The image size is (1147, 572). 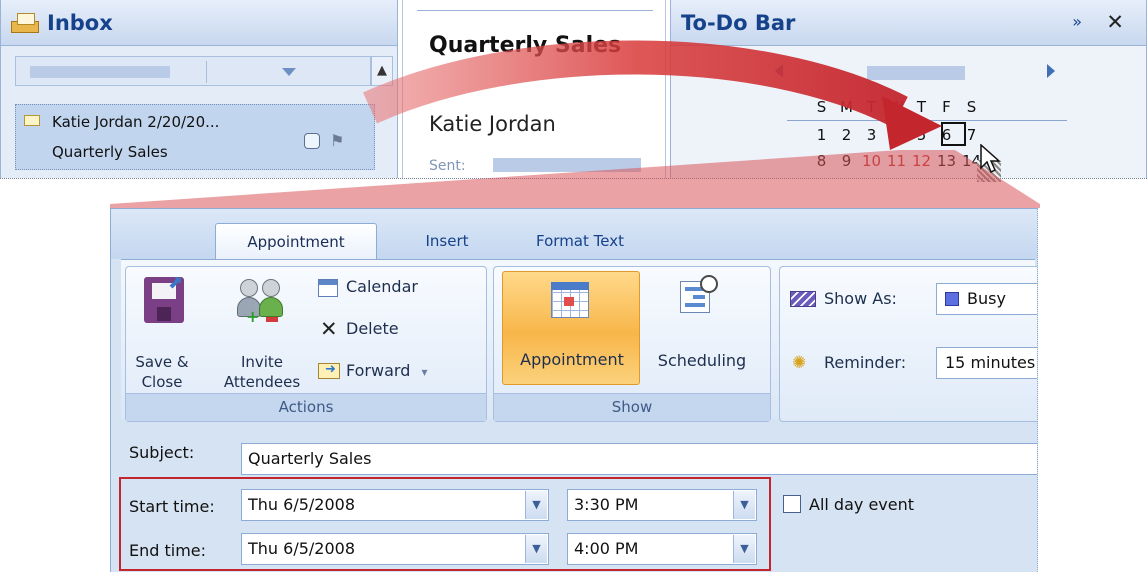 What do you see at coordinates (329, 370) in the screenshot?
I see `forward-icon` at bounding box center [329, 370].